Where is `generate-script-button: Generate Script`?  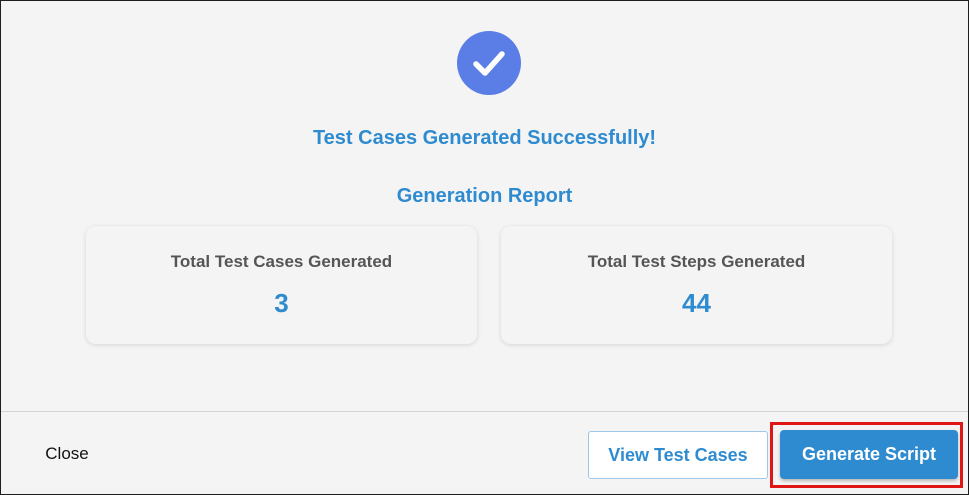 generate-script-button: Generate Script is located at coordinates (869, 454).